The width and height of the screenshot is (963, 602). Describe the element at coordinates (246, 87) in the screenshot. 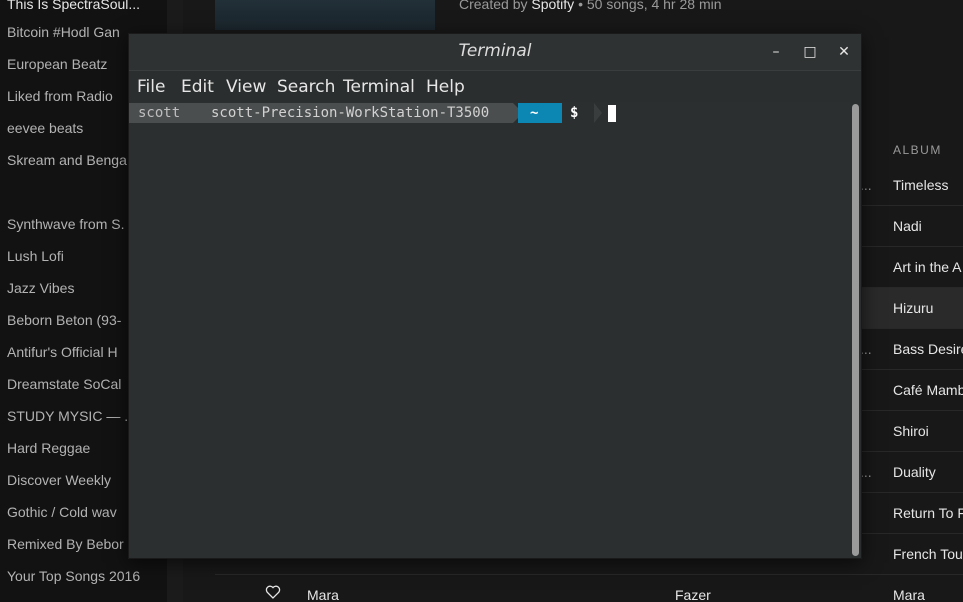

I see `menu-view: View` at that location.